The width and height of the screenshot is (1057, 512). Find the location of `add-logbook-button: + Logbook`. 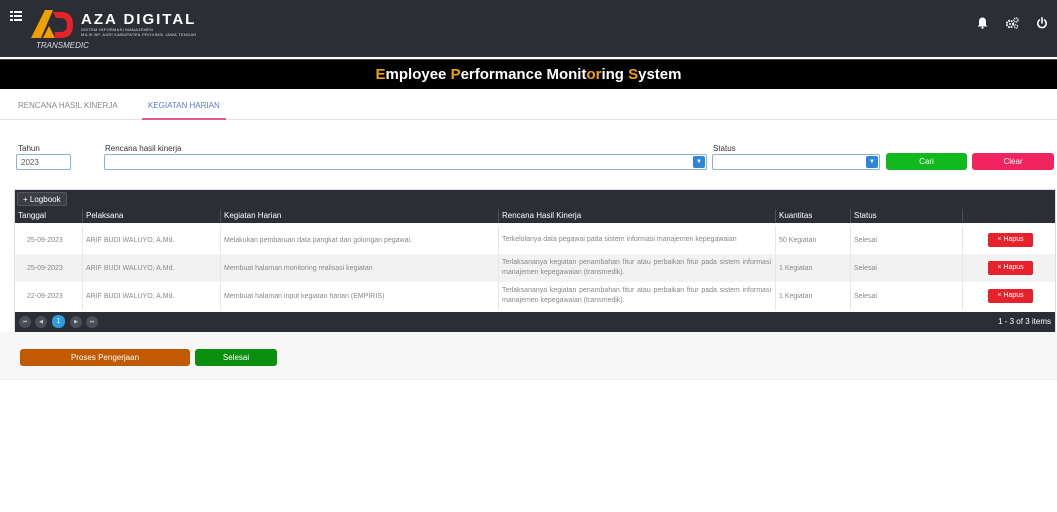

add-logbook-button: + Logbook is located at coordinates (42, 199).